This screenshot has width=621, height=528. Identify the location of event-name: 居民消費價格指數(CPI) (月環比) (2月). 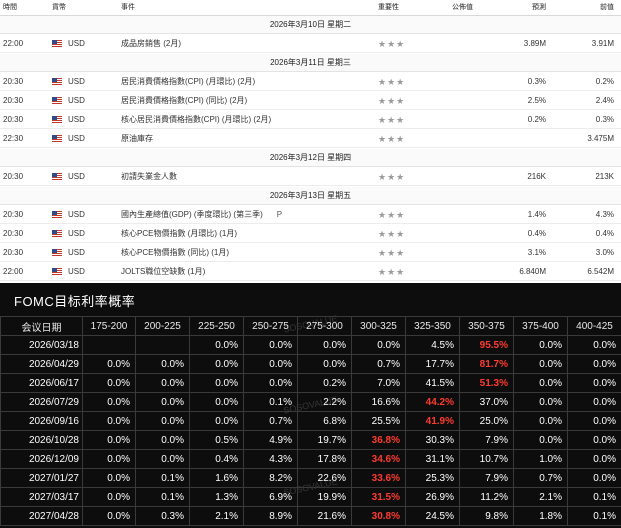
(188, 81).